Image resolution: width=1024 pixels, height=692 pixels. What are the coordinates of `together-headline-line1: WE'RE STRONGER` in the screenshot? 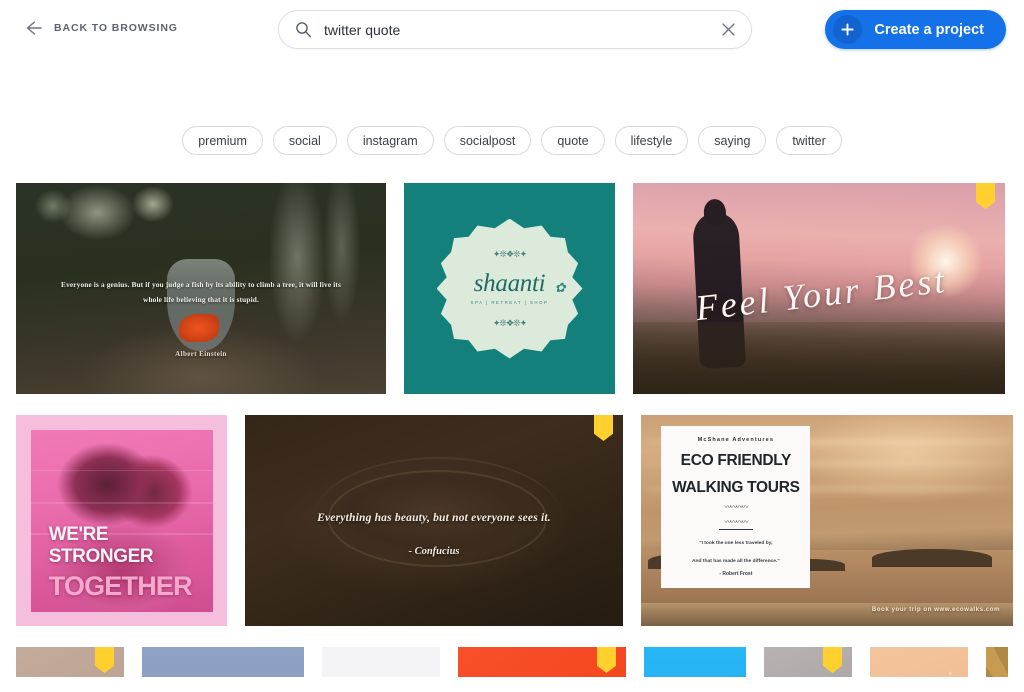 It's located at (101, 545).